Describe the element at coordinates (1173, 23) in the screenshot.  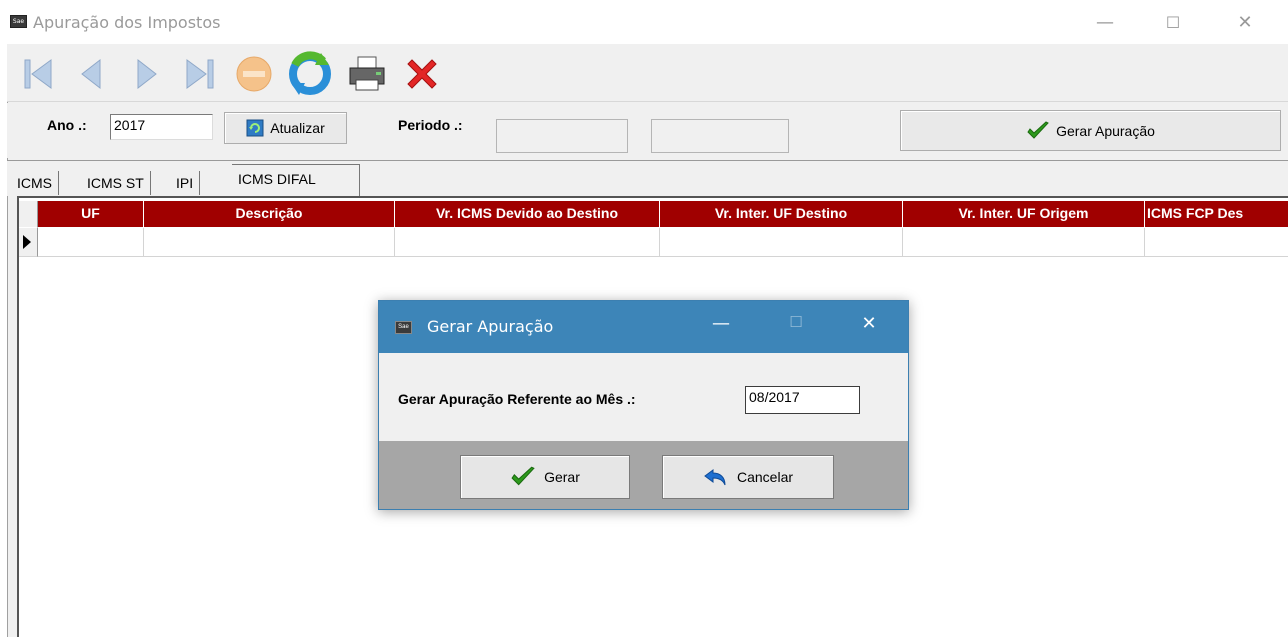
I see `maximize-button: ☐` at that location.